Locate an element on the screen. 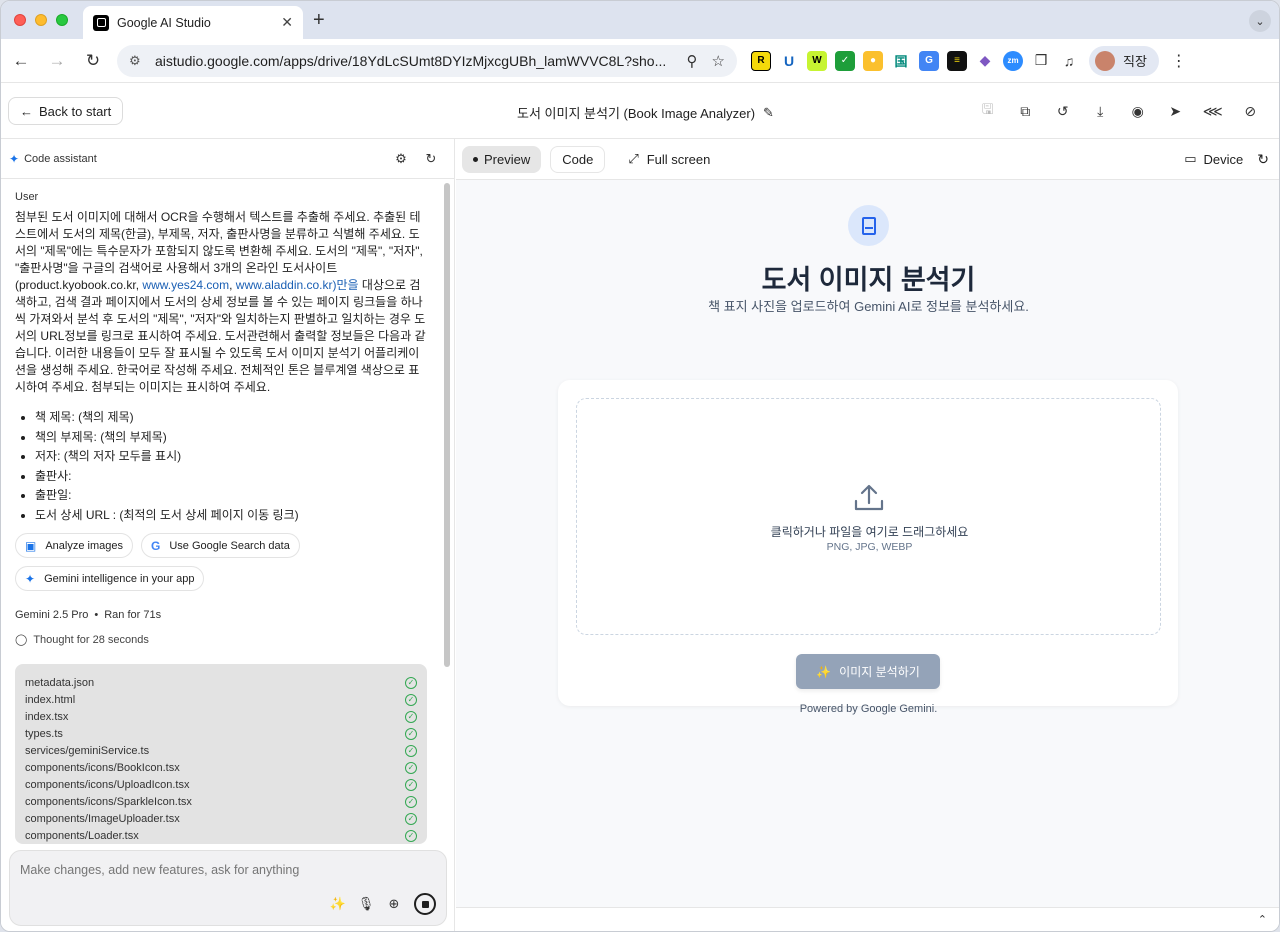  extension-keep-icon: ● is located at coordinates (873, 60).